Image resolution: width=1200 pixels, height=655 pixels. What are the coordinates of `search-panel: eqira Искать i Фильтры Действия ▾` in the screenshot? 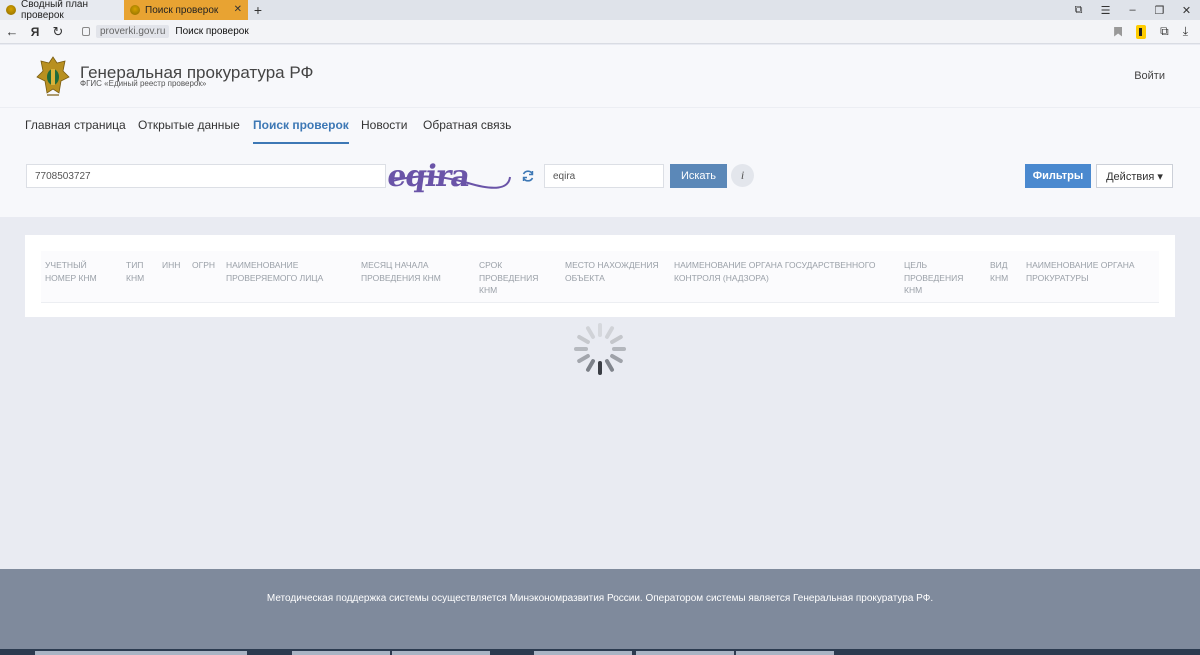 It's located at (600, 181).